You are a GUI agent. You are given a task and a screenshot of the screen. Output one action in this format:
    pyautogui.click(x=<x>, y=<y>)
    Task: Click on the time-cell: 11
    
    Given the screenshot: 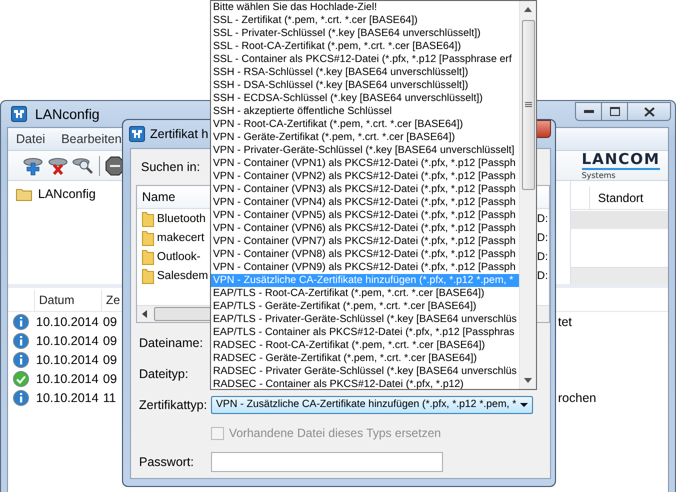 What is the action you would take?
    pyautogui.click(x=109, y=397)
    